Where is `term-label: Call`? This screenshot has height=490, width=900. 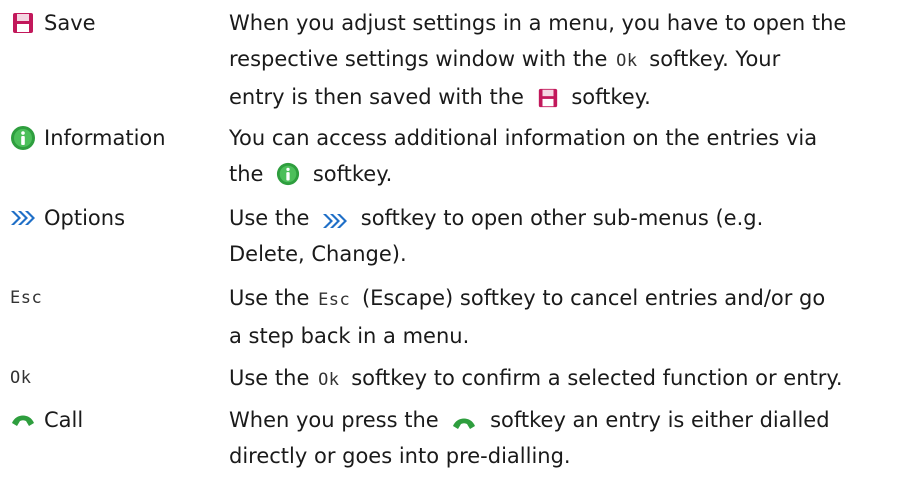 term-label: Call is located at coordinates (64, 420).